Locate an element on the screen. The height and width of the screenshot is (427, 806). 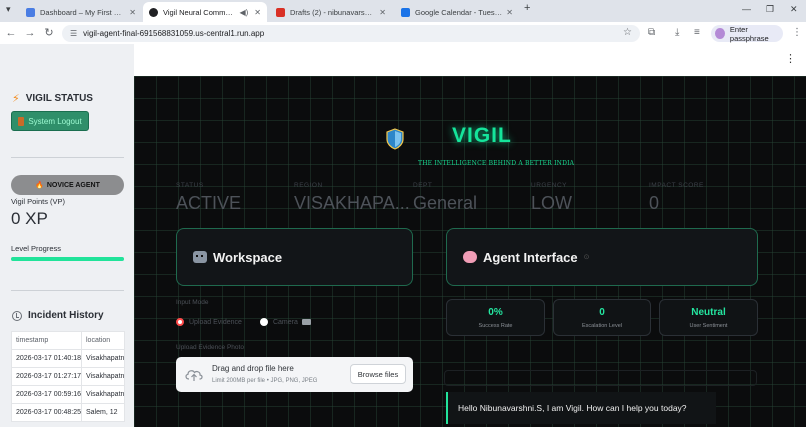
browser-tab-vigil: Vigil Neural Command ◀) ✕ is located at coordinates (205, 12).